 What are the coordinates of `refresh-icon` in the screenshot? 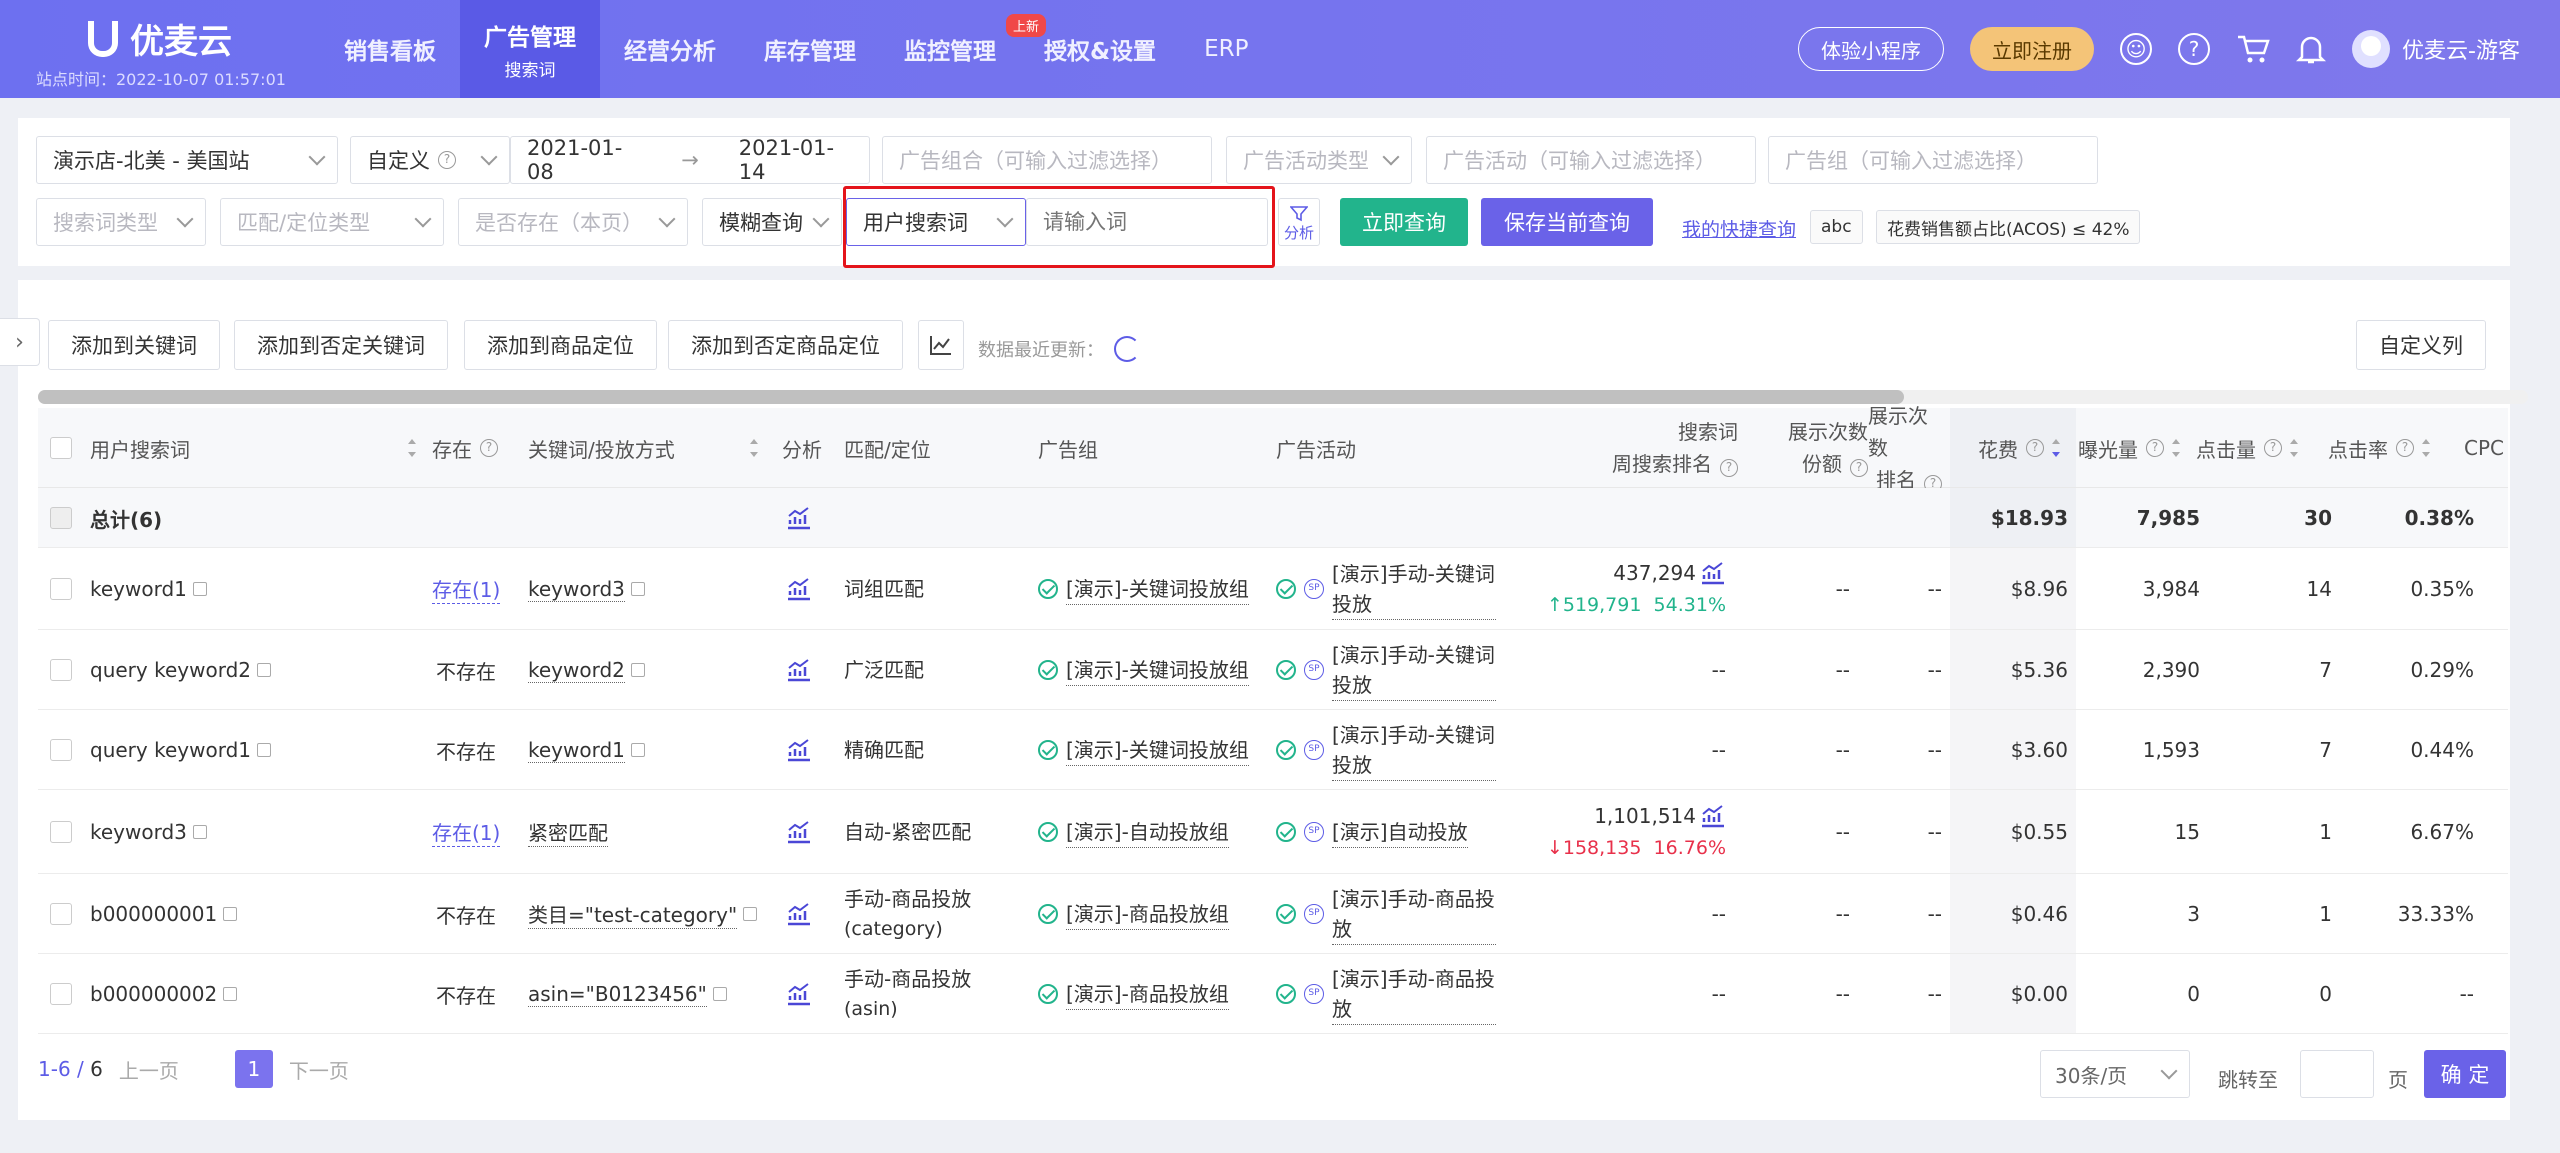 It's located at (1127, 349).